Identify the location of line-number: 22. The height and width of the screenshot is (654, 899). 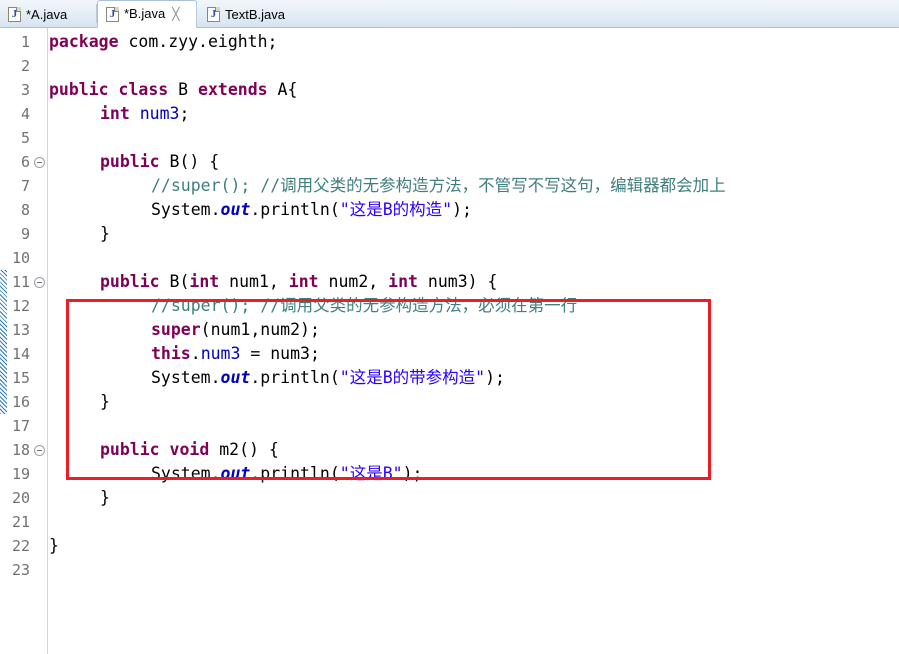
(20, 546).